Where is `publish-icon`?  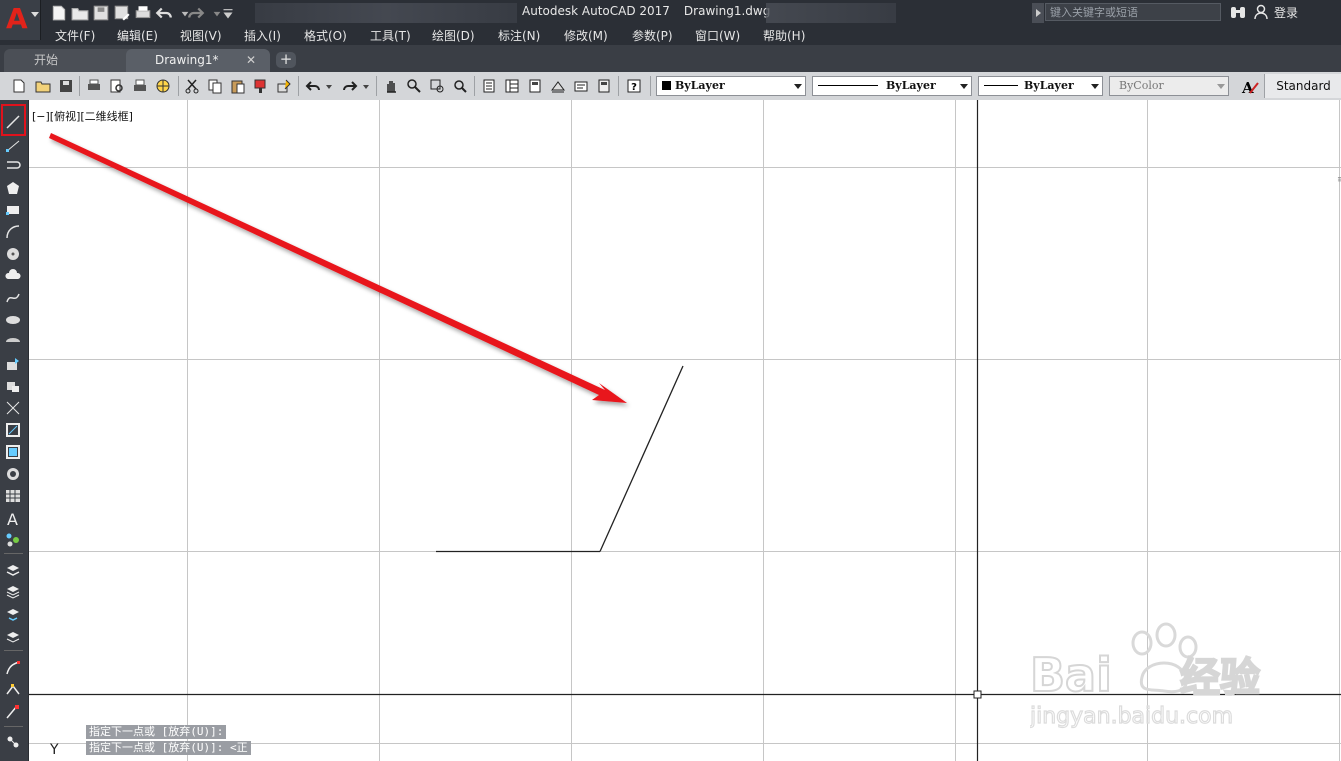 publish-icon is located at coordinates (140, 86).